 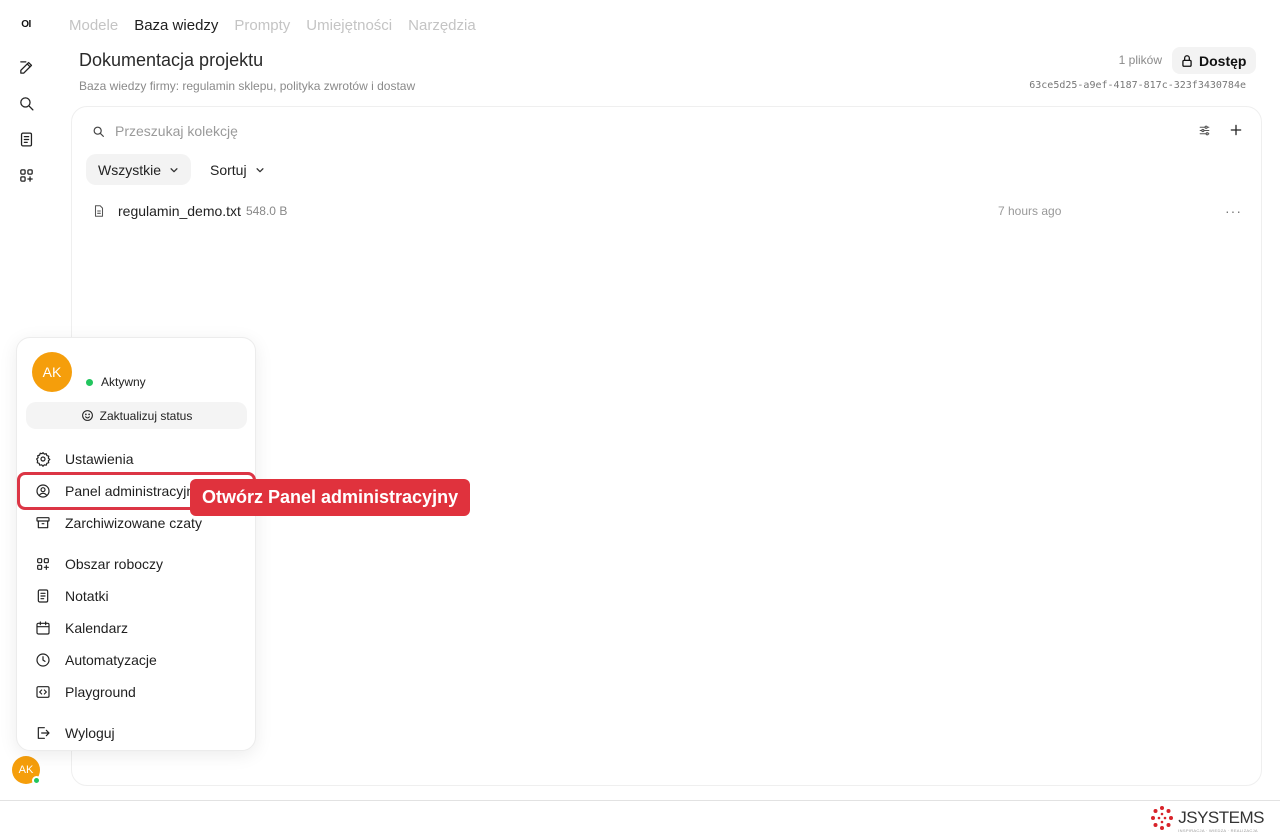 I want to click on filter-dropdown: Wszystkie, so click(x=138, y=169).